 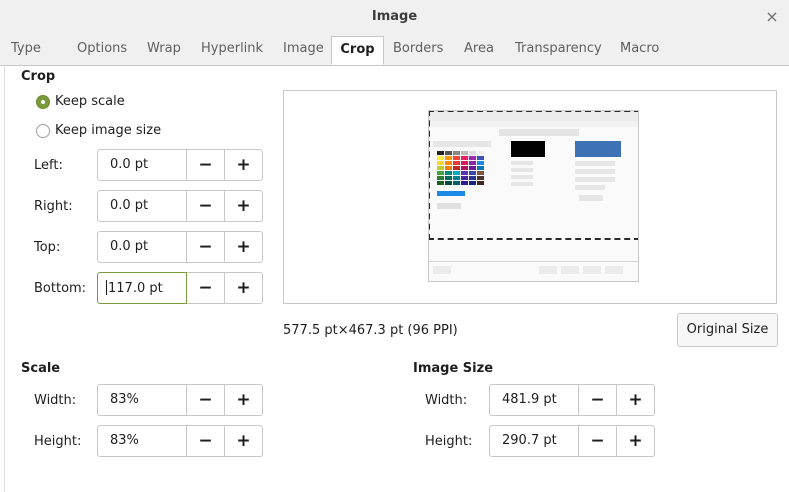 I want to click on tab-type: Type, so click(x=26, y=48).